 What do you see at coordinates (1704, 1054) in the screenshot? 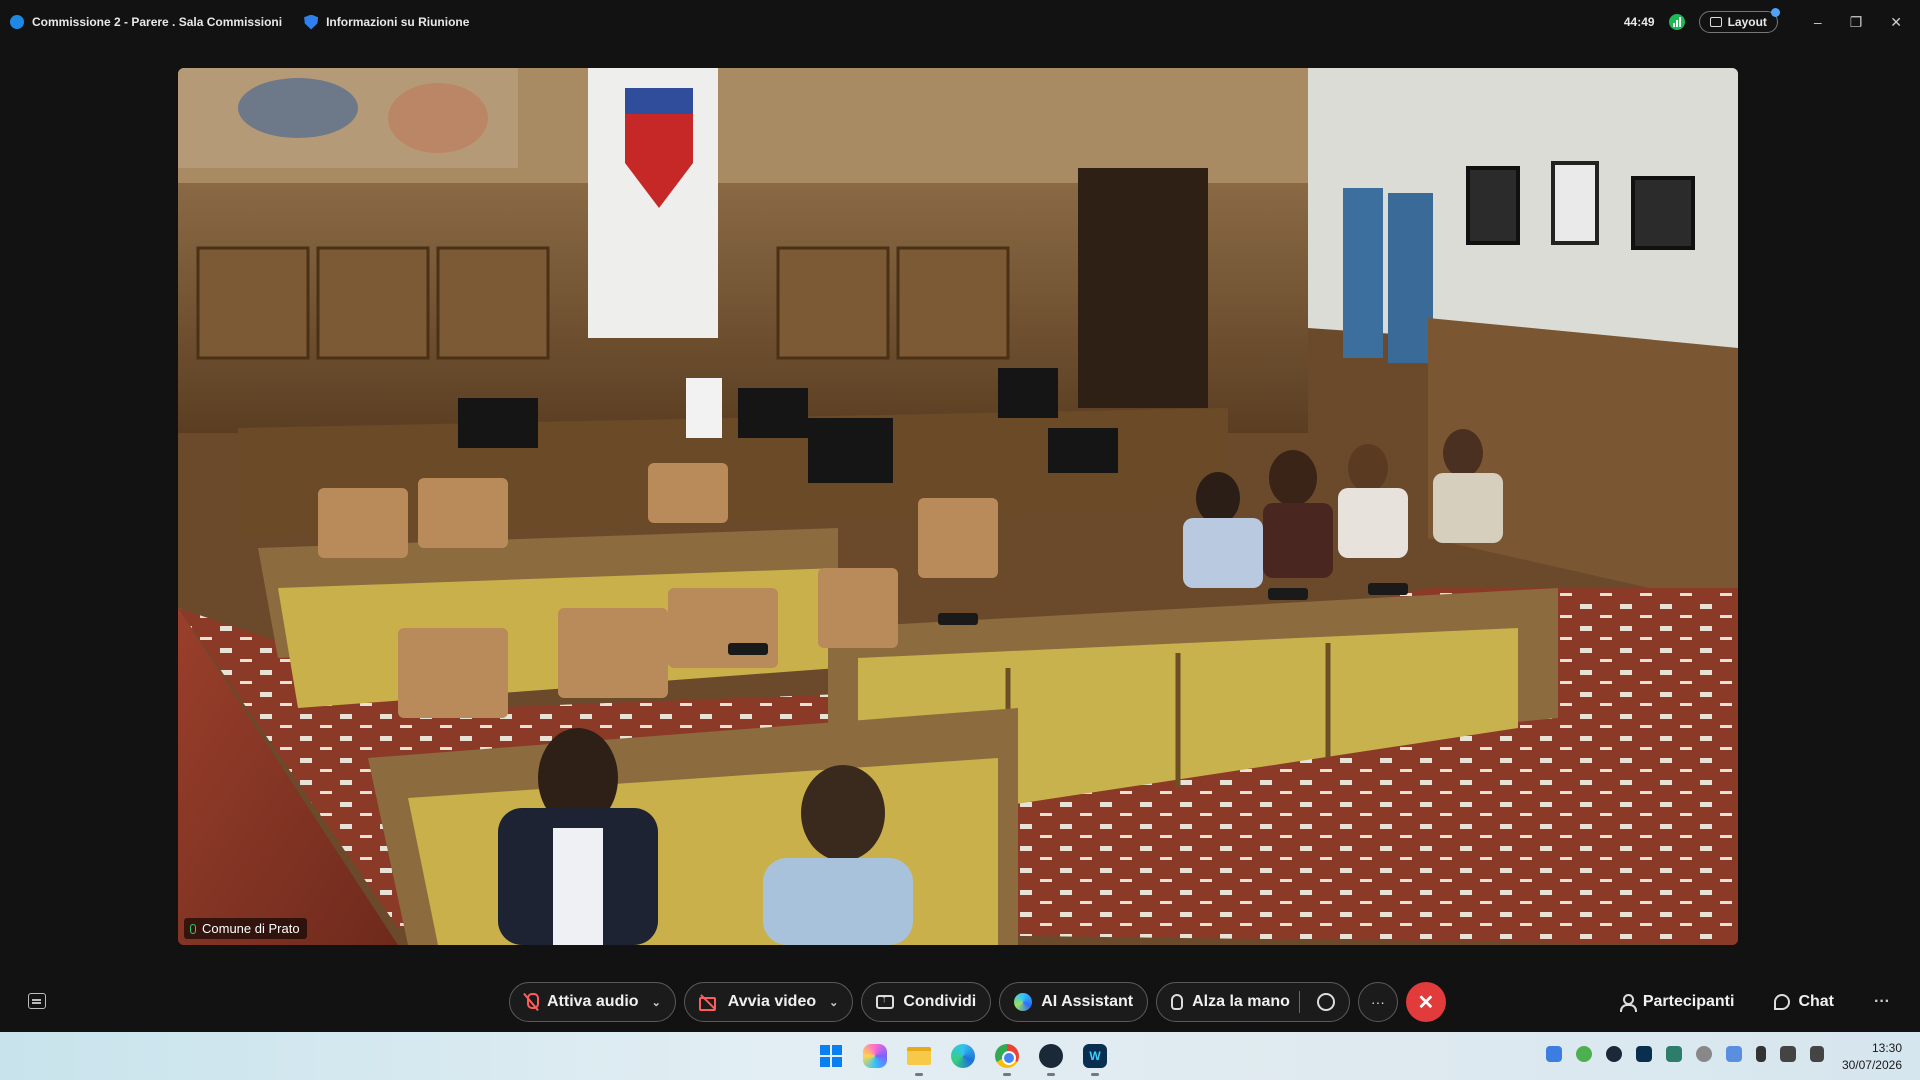
I see `tray-settings-icon` at bounding box center [1704, 1054].